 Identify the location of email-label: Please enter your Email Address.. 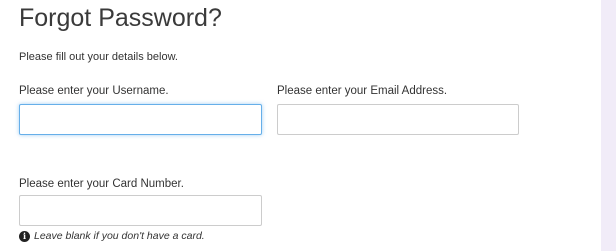
(362, 91).